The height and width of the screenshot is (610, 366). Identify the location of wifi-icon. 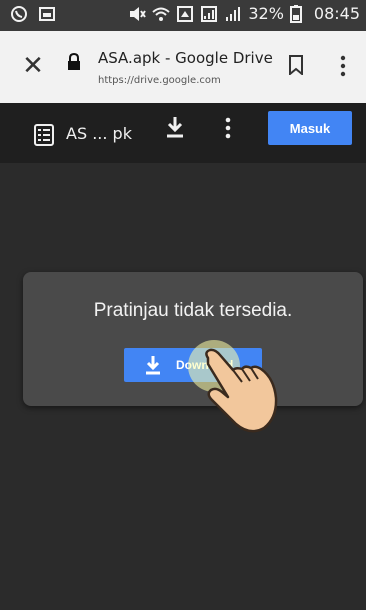
(161, 14).